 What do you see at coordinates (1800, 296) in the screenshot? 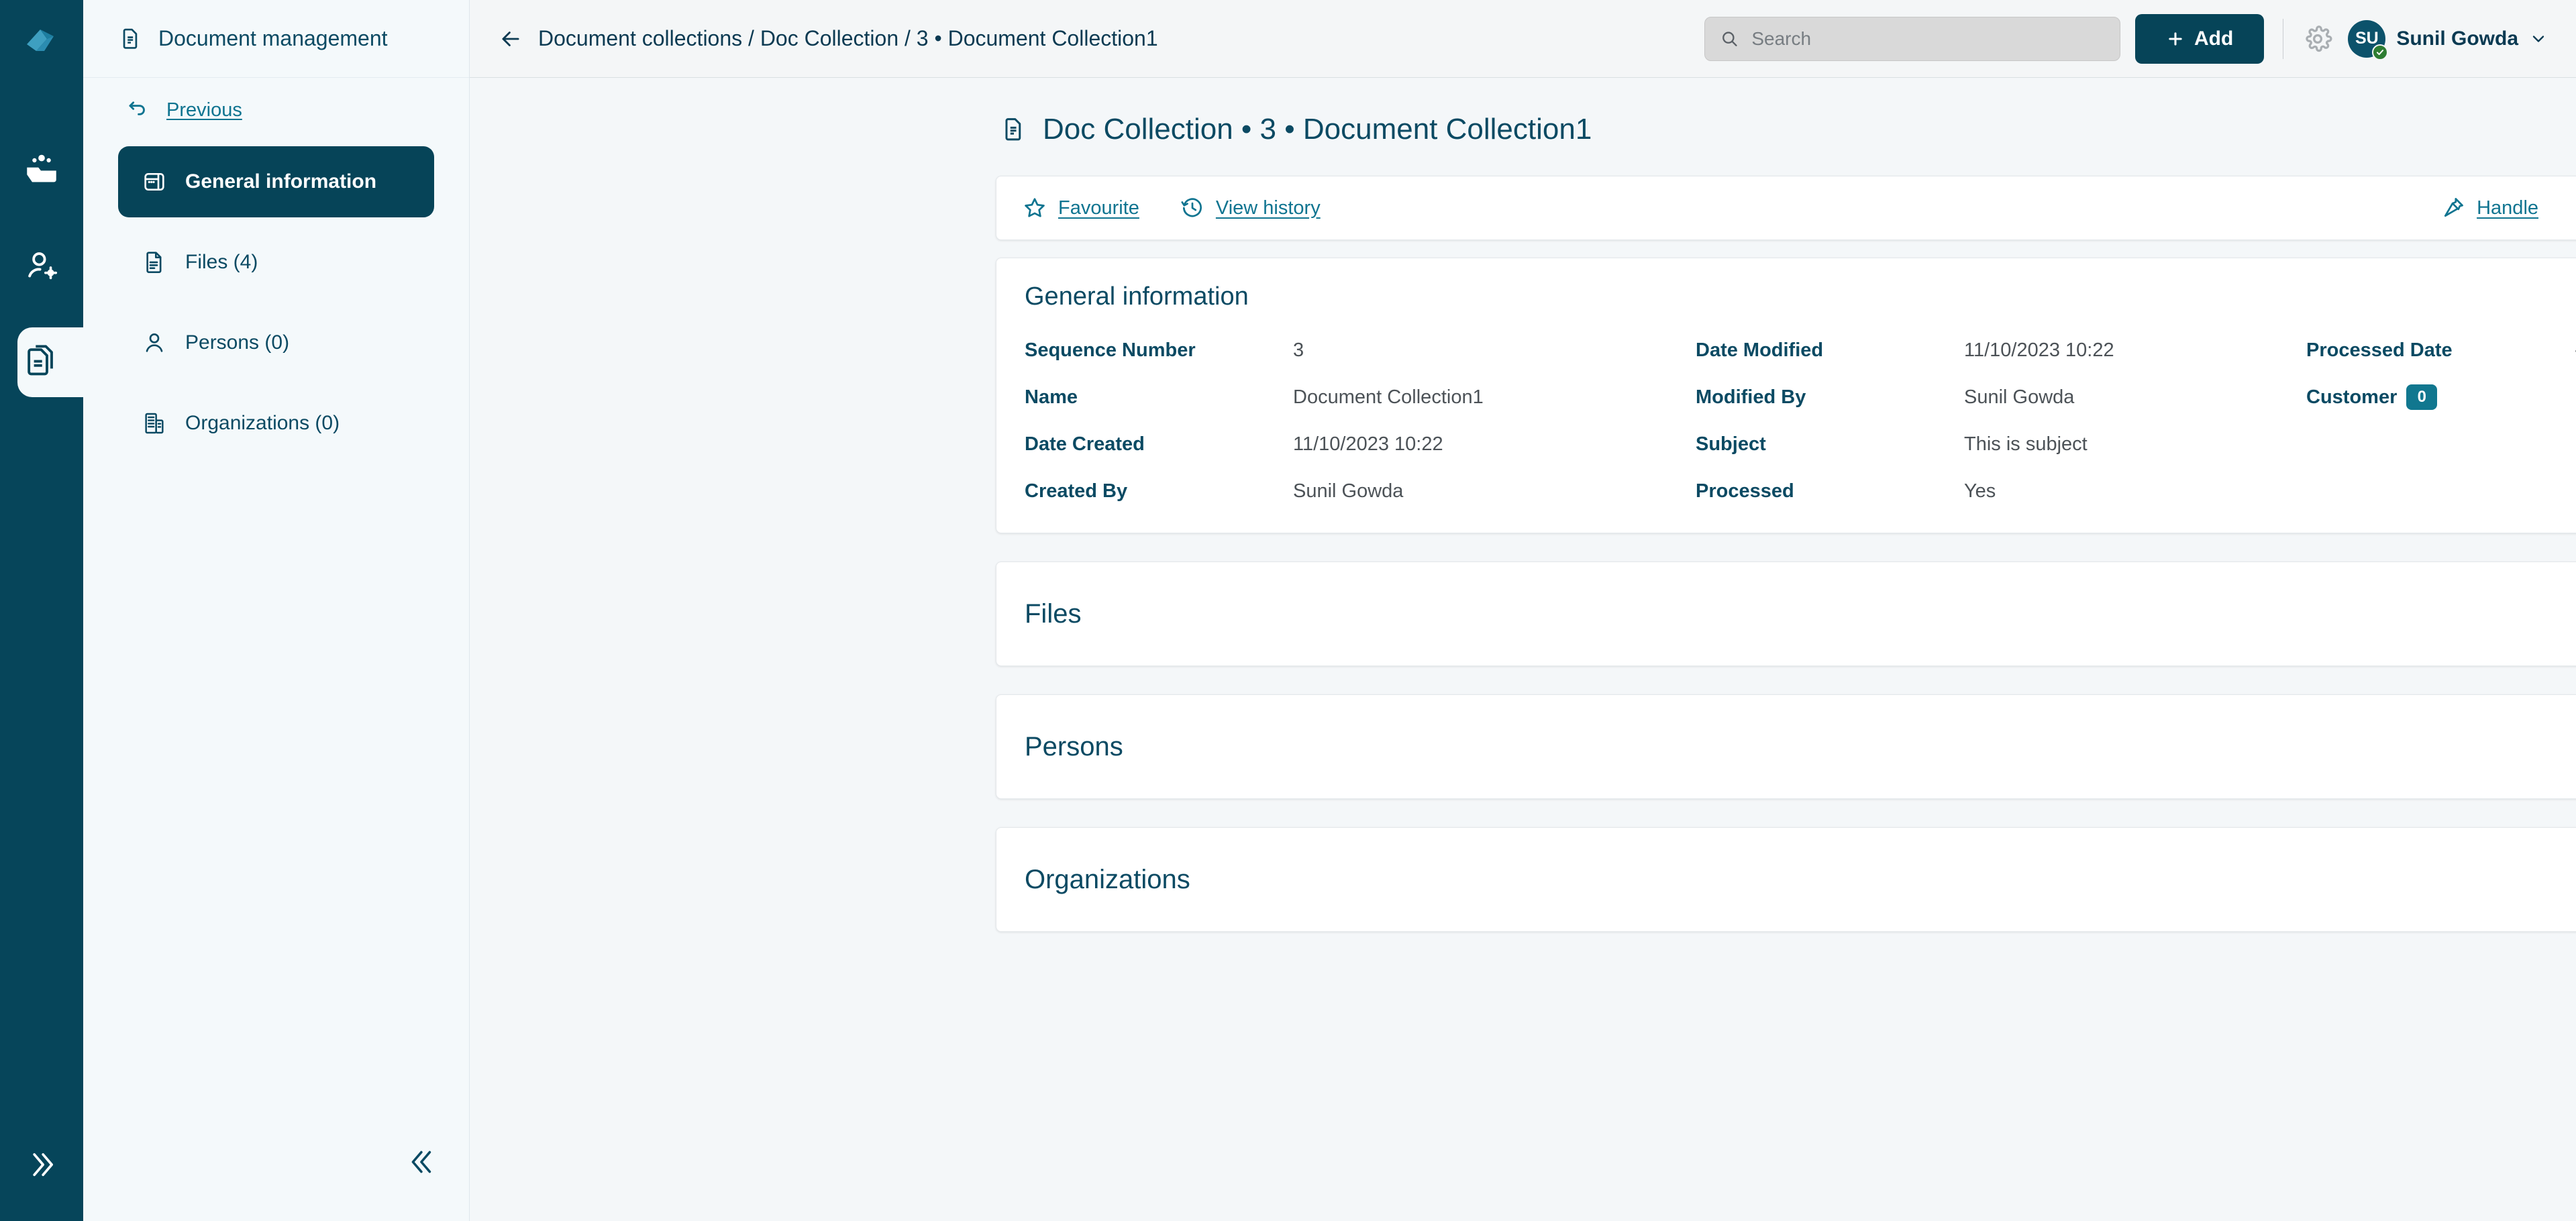
I see `general-information-header: General information Edit` at bounding box center [1800, 296].